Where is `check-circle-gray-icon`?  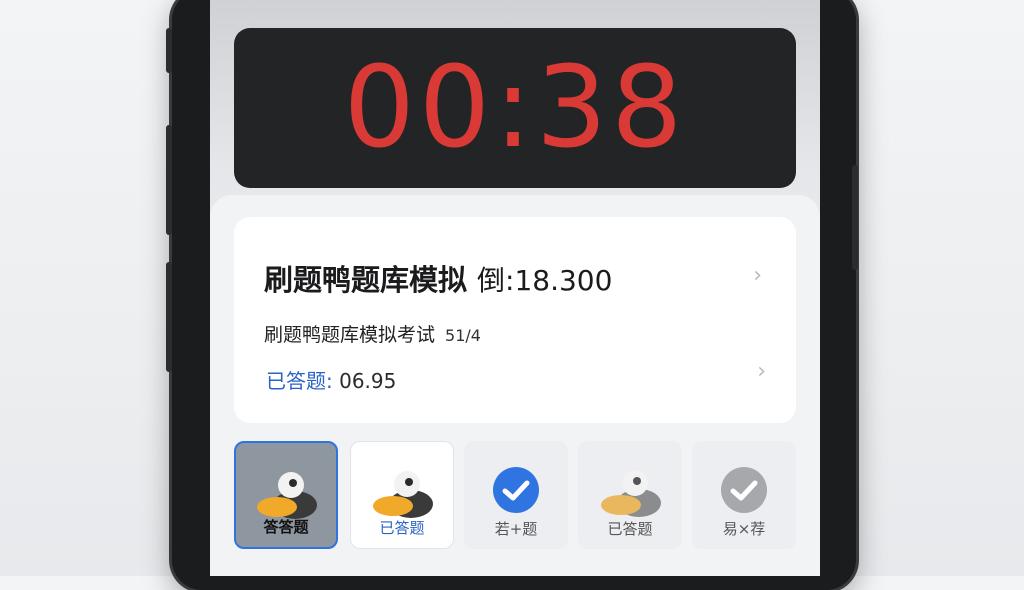 check-circle-gray-icon is located at coordinates (744, 490).